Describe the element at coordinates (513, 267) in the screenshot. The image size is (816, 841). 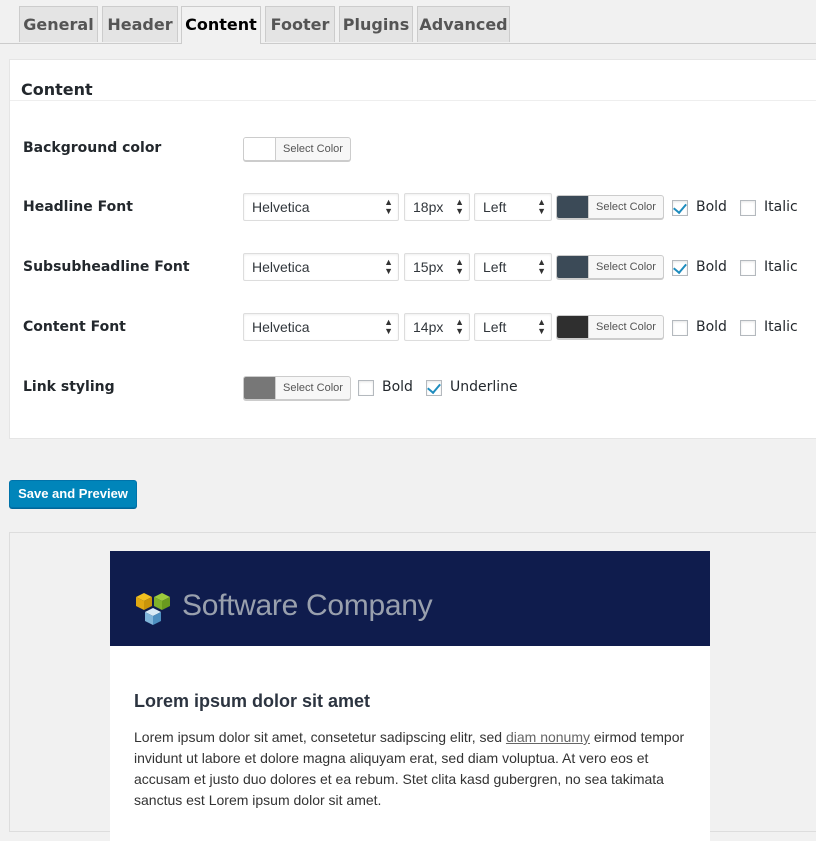
I see `subsub-align-select: Left ▲ ▼` at that location.